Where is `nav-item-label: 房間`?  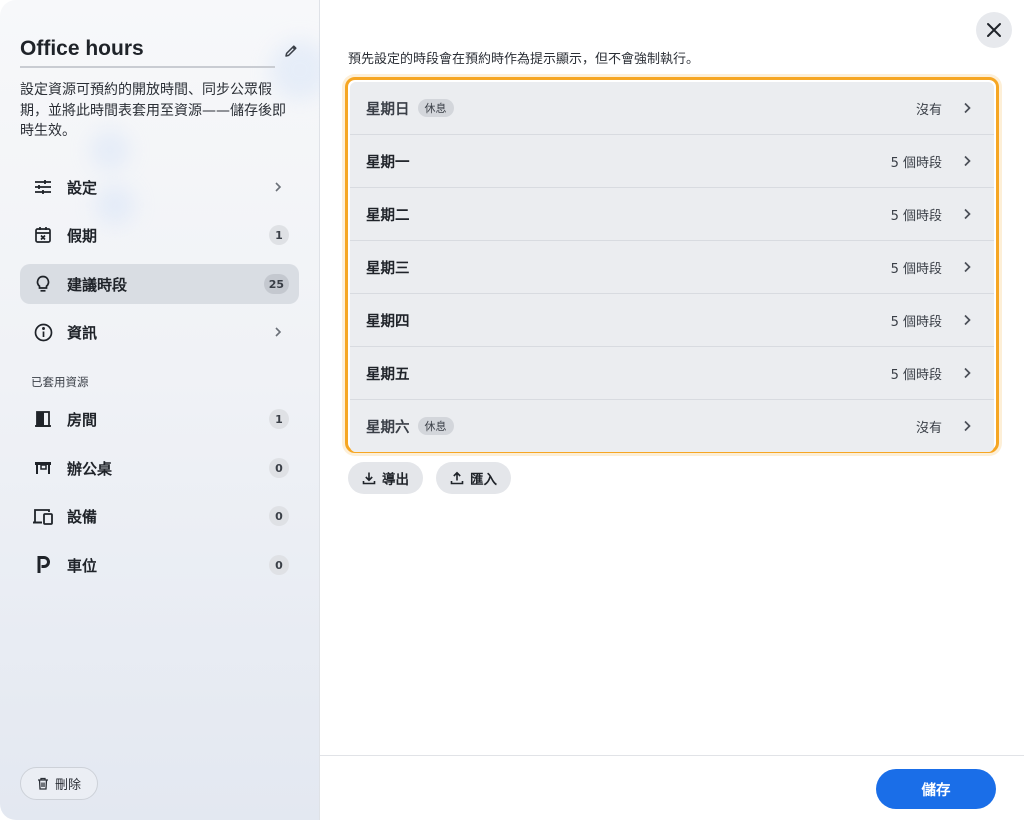 nav-item-label: 房間 is located at coordinates (82, 419).